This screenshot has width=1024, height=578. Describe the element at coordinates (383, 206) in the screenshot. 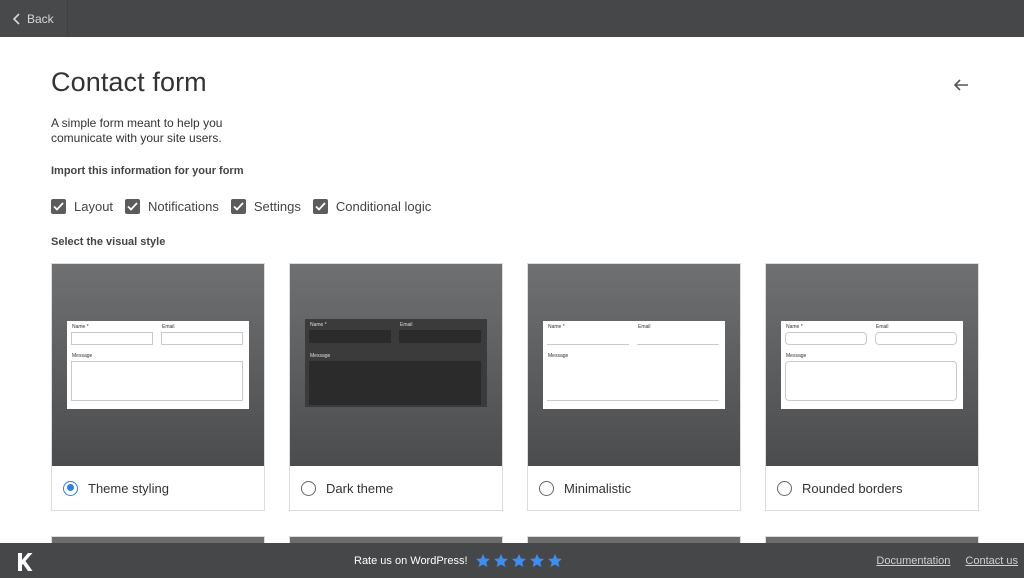

I see `checkbox-label: Conditional logic` at that location.